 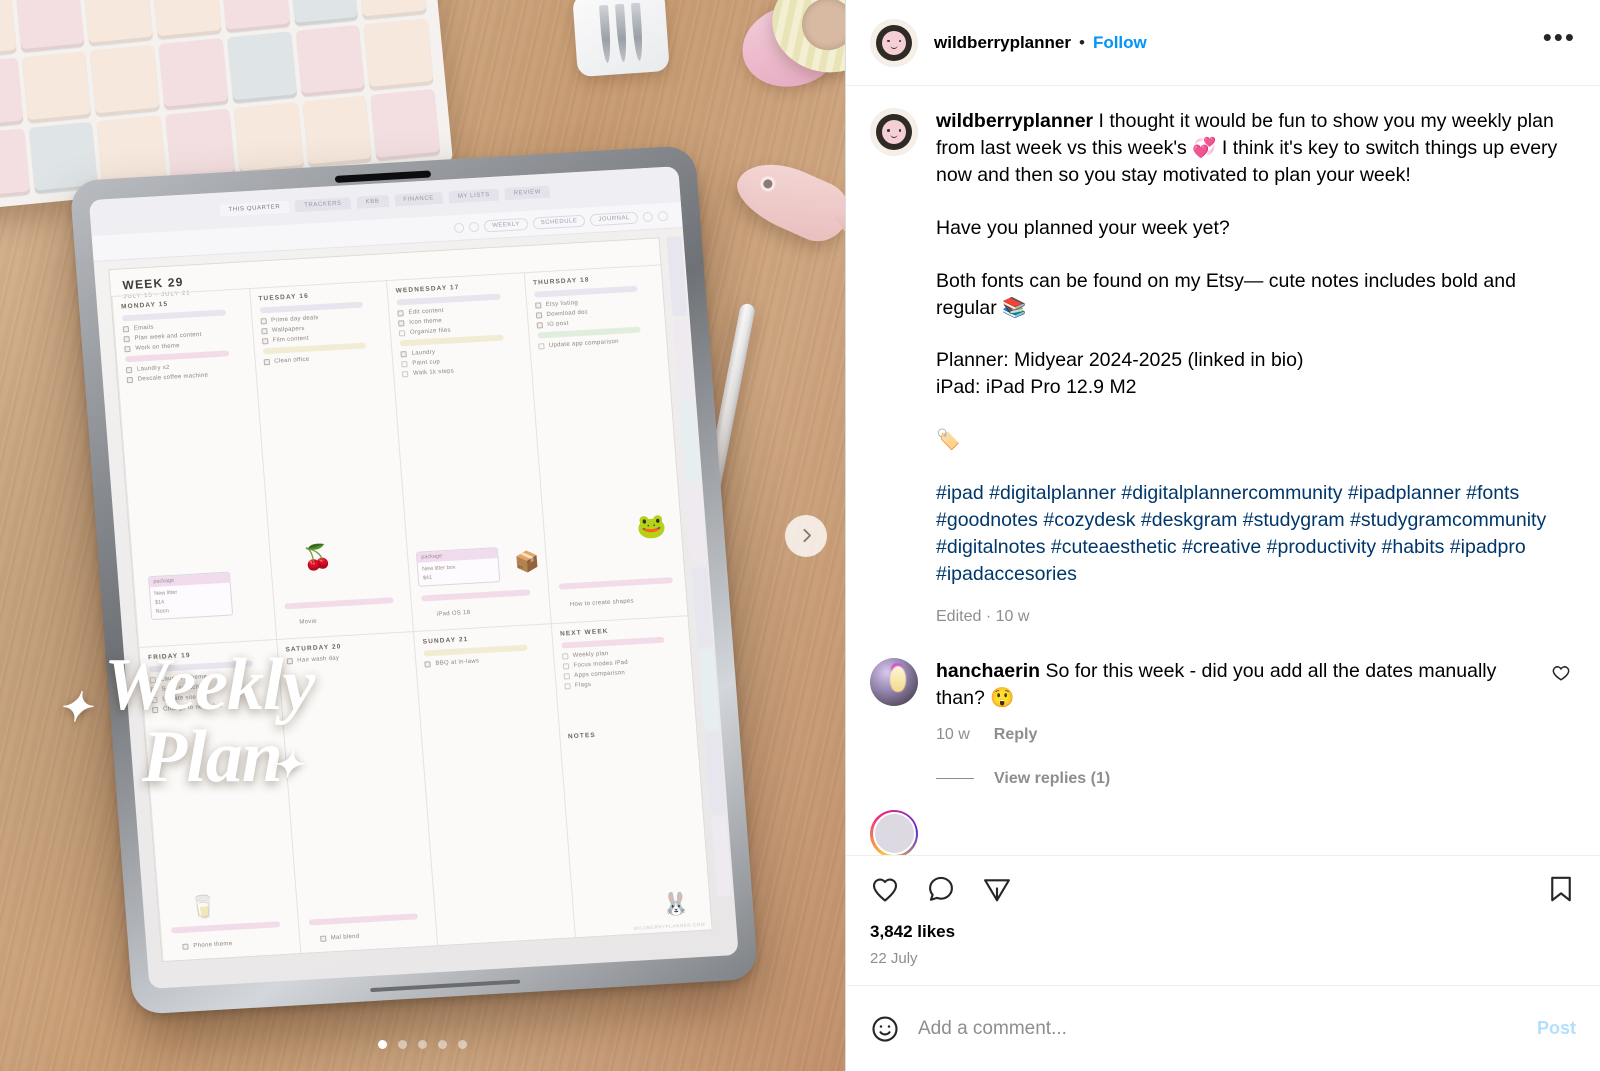 I want to click on task-label: Download doc, so click(x=567, y=313).